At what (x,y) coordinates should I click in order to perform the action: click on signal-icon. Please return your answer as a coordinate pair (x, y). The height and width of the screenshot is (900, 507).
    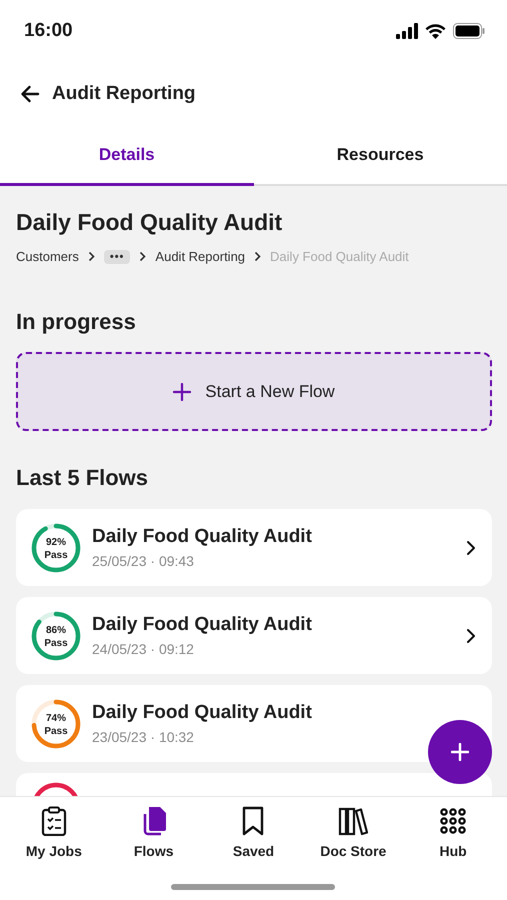
    Looking at the image, I should click on (407, 31).